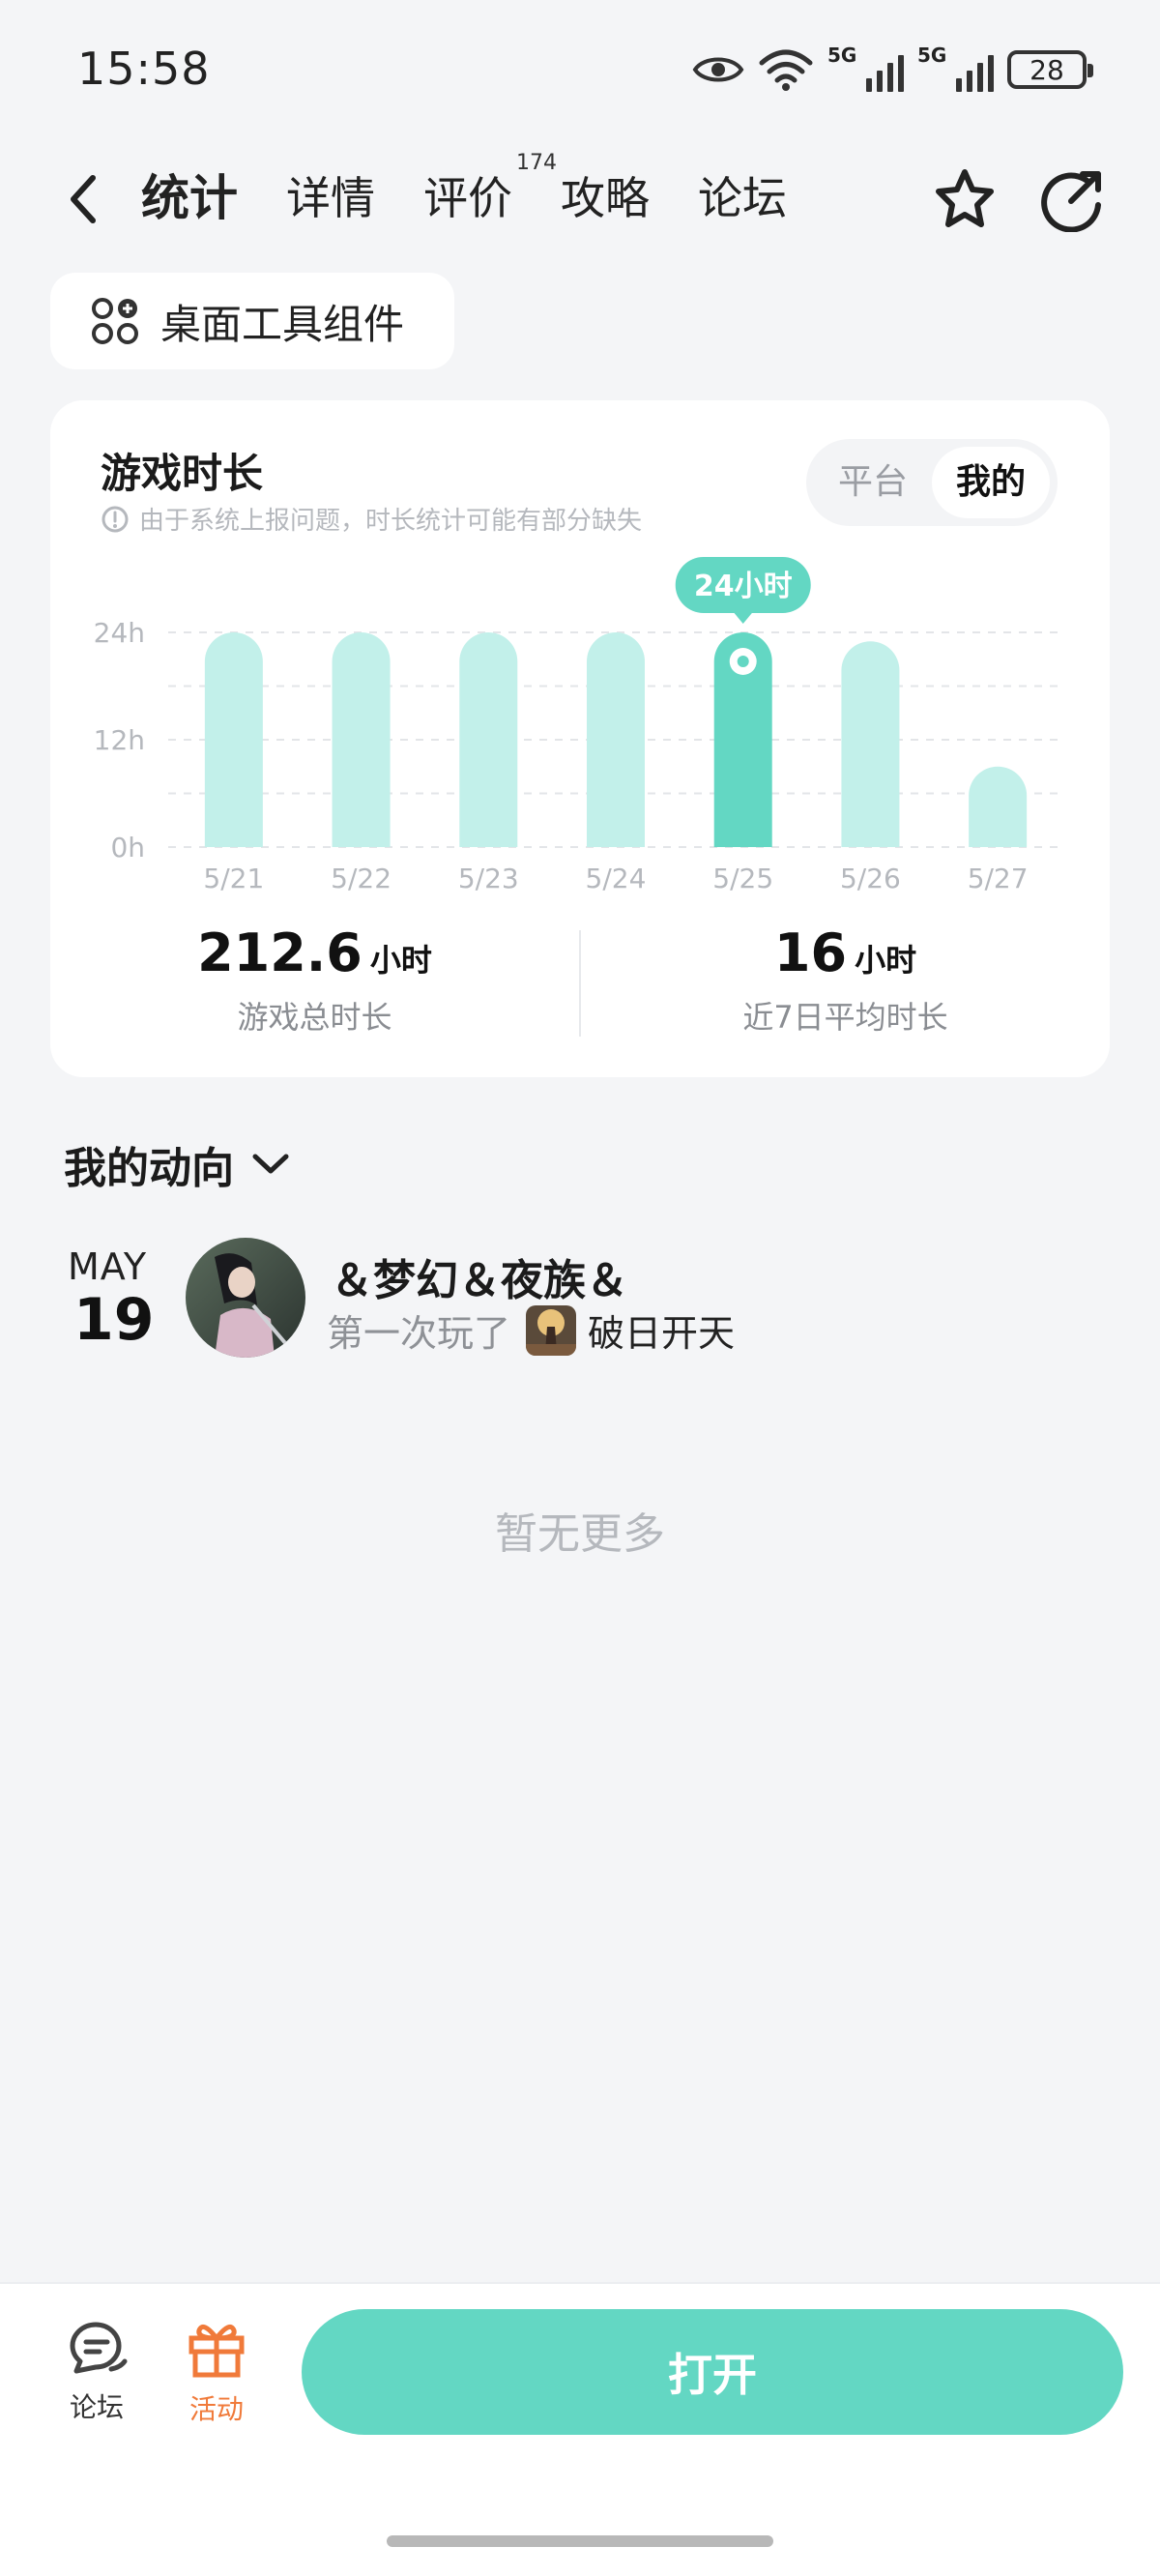  I want to click on tab-details-label: 详情, so click(331, 198).